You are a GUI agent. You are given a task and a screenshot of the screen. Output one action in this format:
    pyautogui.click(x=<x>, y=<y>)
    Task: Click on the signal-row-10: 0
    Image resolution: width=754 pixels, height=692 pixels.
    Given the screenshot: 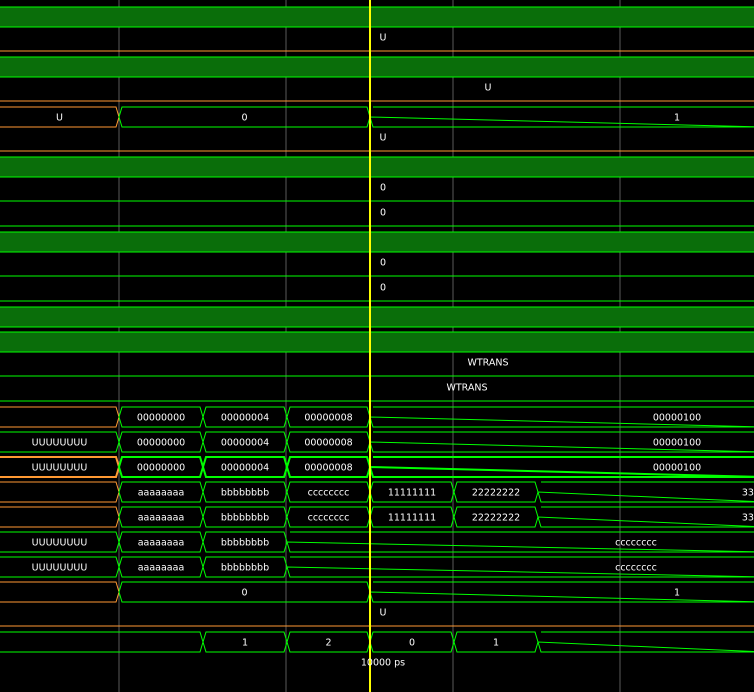 What is the action you would take?
    pyautogui.click(x=377, y=267)
    